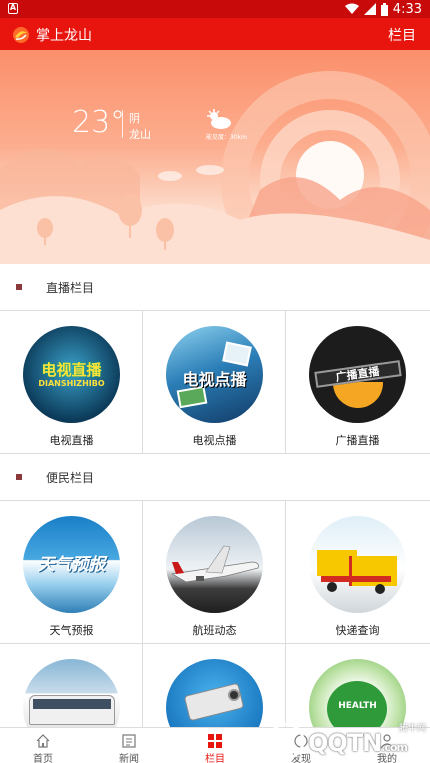 The height and width of the screenshot is (763, 430). I want to click on watermark-note: 腾牛网, so click(412, 729).